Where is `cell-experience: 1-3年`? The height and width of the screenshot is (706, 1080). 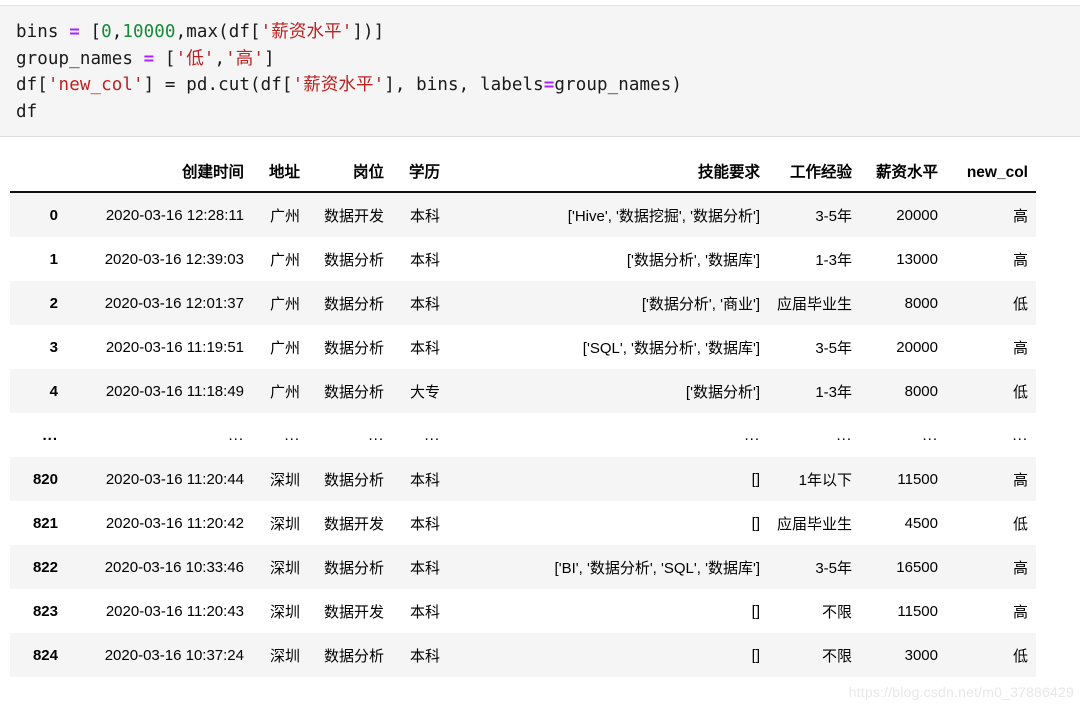
cell-experience: 1-3年 is located at coordinates (833, 392).